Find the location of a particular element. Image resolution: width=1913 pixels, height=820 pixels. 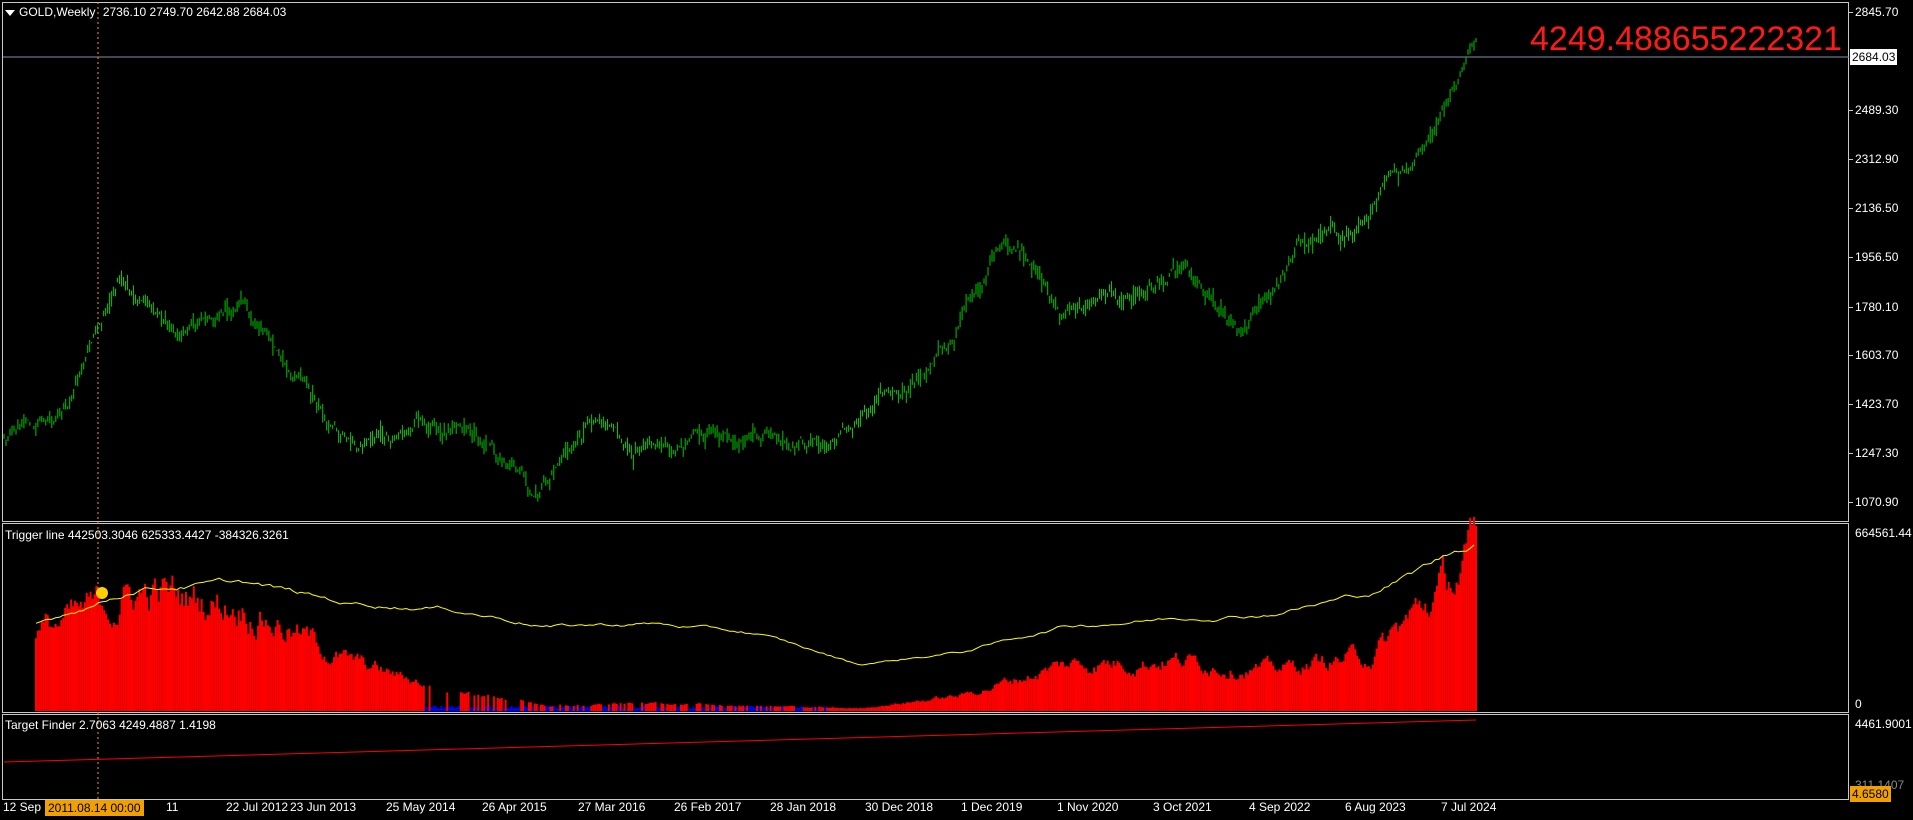

time-axis-label: 11 is located at coordinates (172, 807).